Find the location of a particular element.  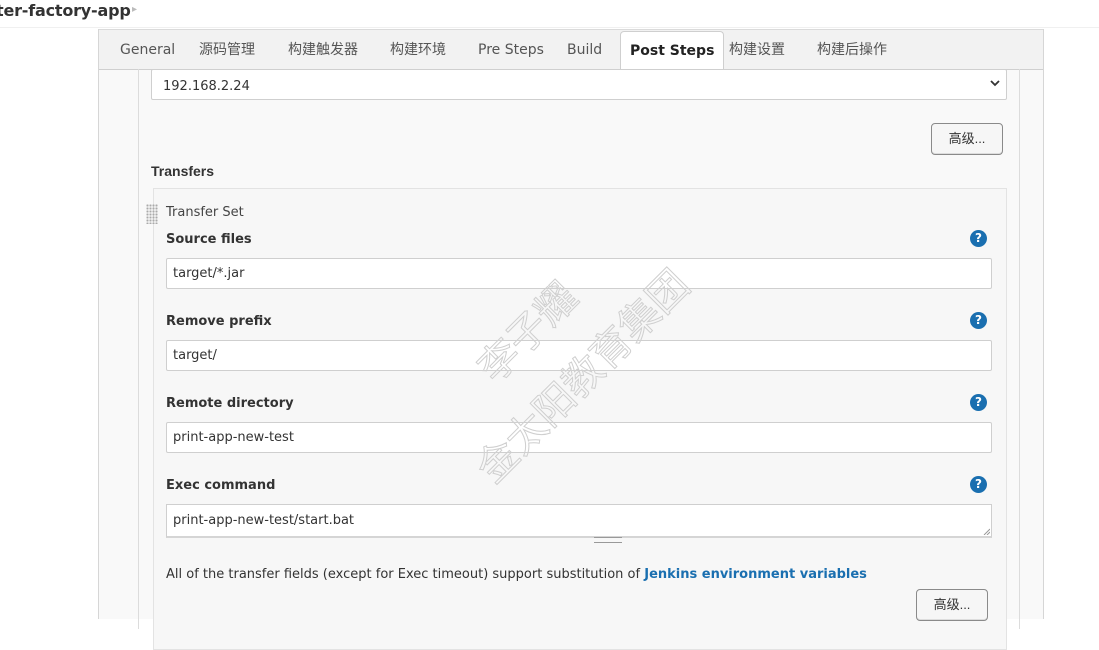

ssh-server-select: 192.168.2.24 is located at coordinates (579, 84).